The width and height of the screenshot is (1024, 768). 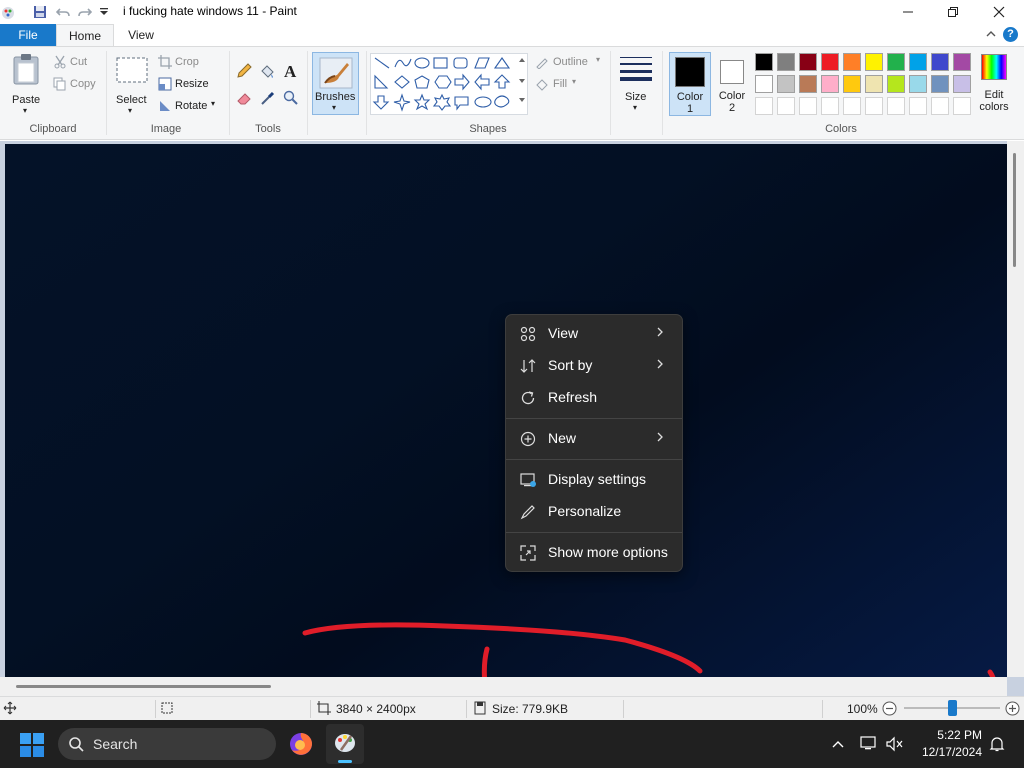 I want to click on eraser-tool, so click(x=244, y=99).